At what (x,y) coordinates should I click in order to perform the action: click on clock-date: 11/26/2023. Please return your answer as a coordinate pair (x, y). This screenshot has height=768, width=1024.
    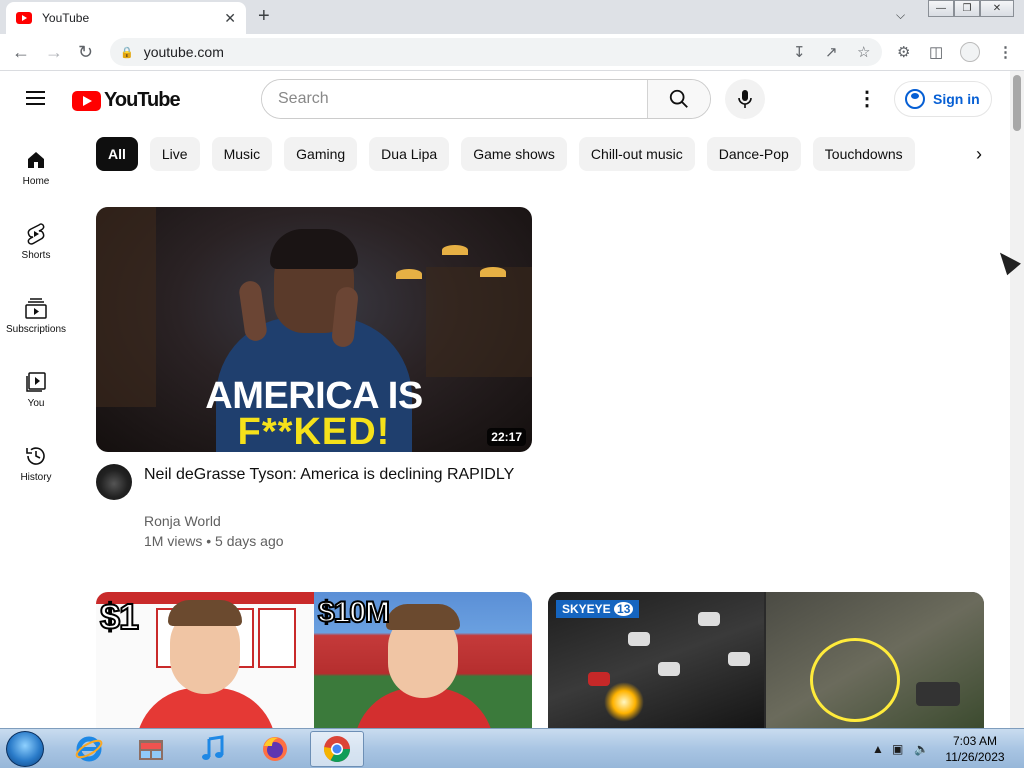
    Looking at the image, I should click on (975, 757).